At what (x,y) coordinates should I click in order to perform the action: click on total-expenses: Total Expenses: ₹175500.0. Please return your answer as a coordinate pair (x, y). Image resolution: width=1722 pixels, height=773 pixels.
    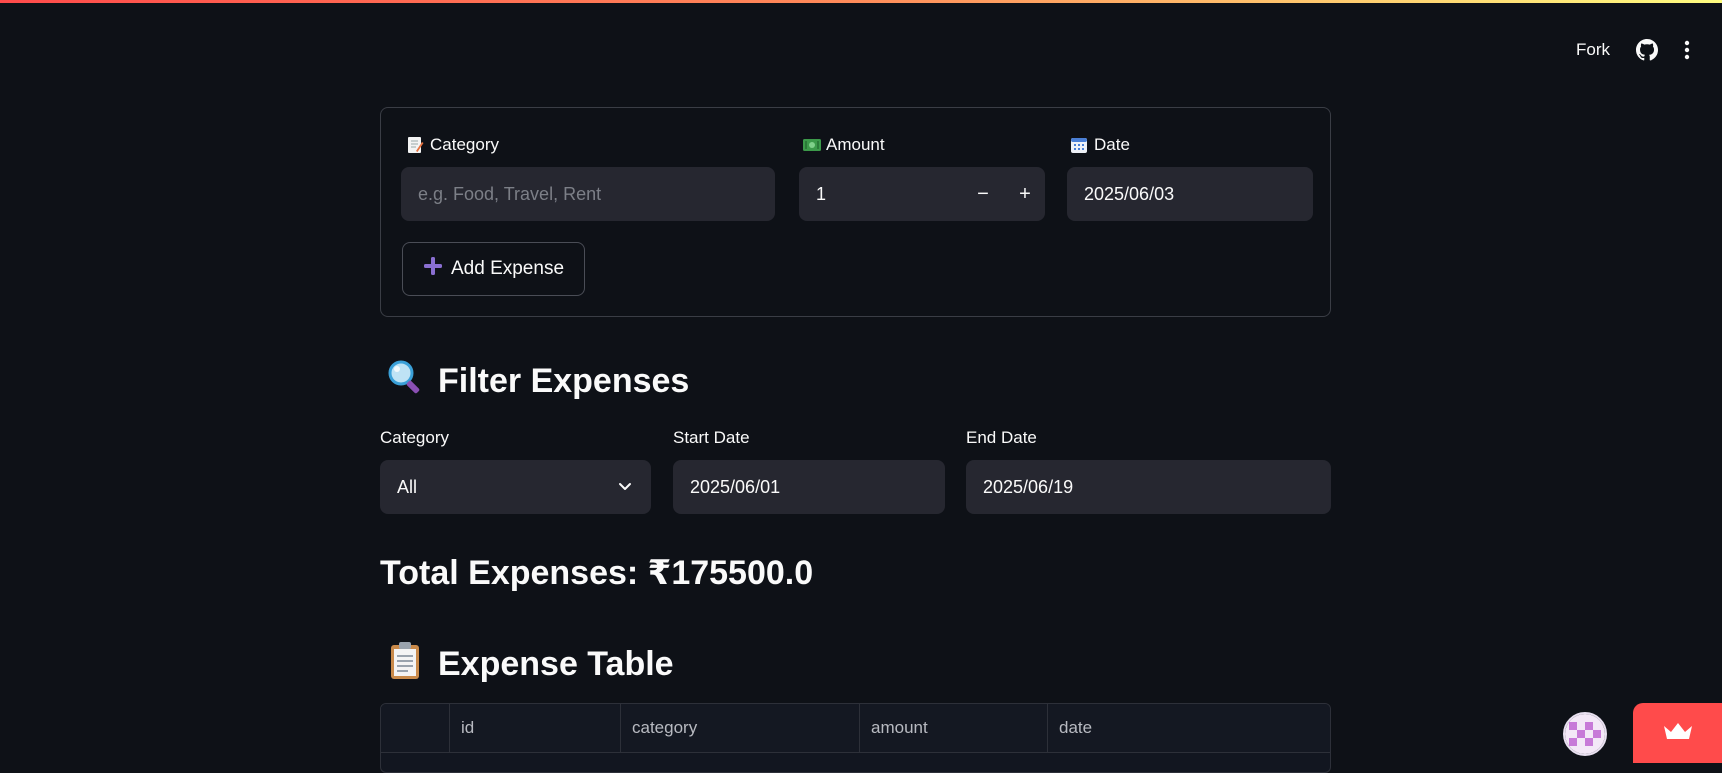
    Looking at the image, I should click on (597, 573).